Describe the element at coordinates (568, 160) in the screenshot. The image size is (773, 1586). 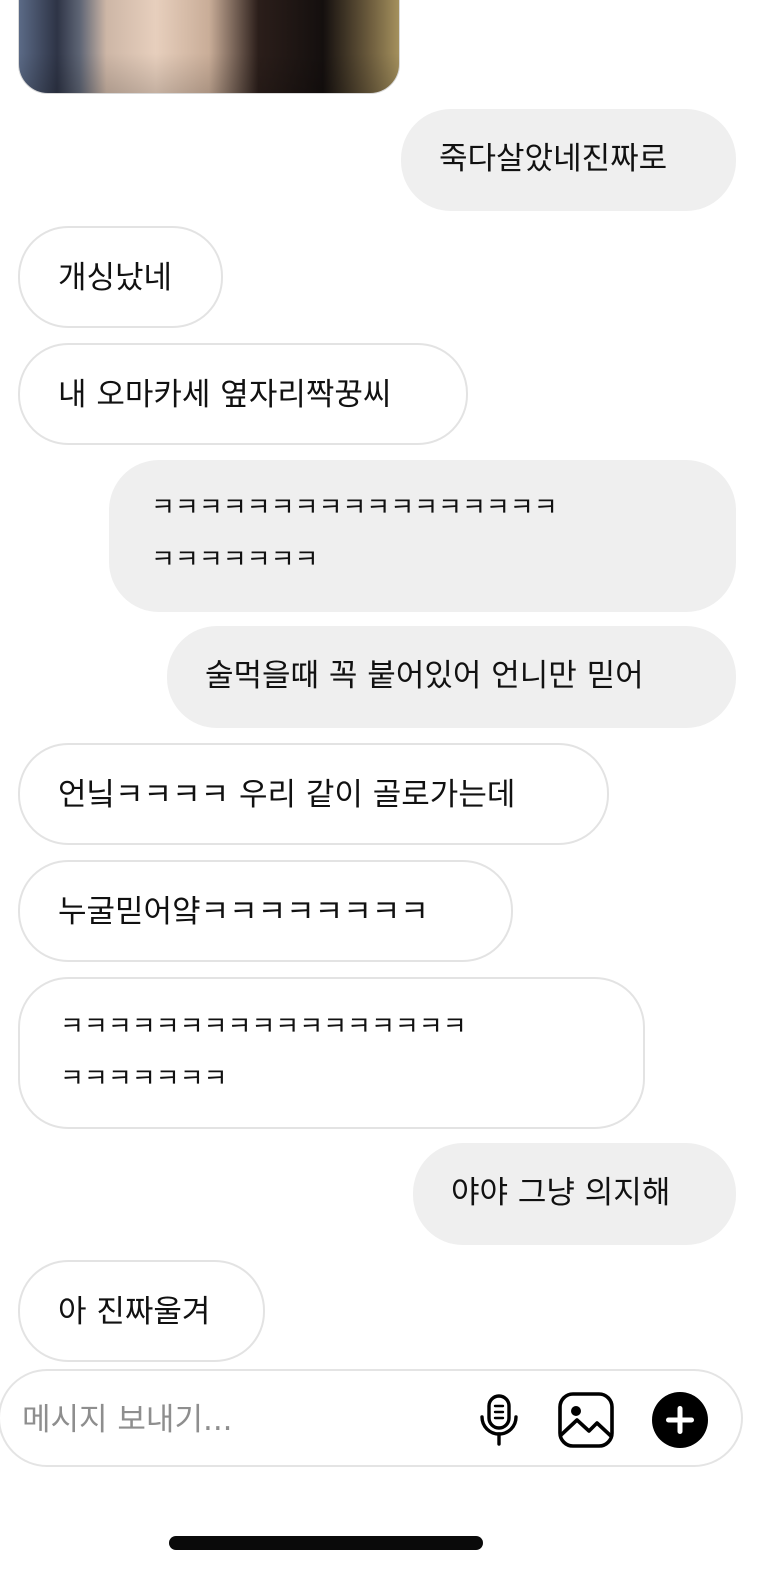
I see `message-bubble-outgoing: 죽다살았네진짜로` at that location.